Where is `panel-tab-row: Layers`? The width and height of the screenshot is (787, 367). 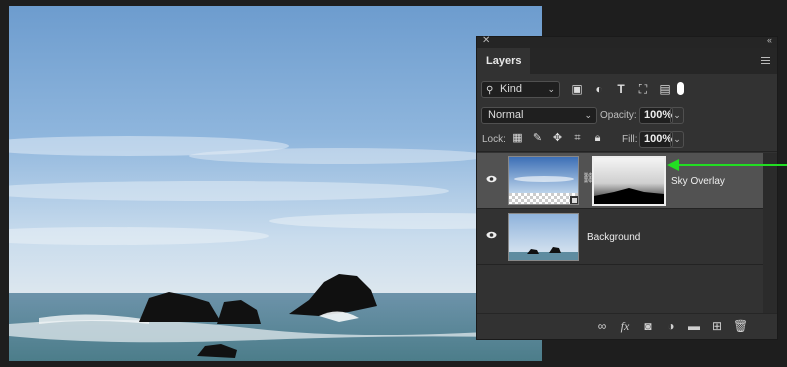
panel-tab-row: Layers is located at coordinates (627, 61).